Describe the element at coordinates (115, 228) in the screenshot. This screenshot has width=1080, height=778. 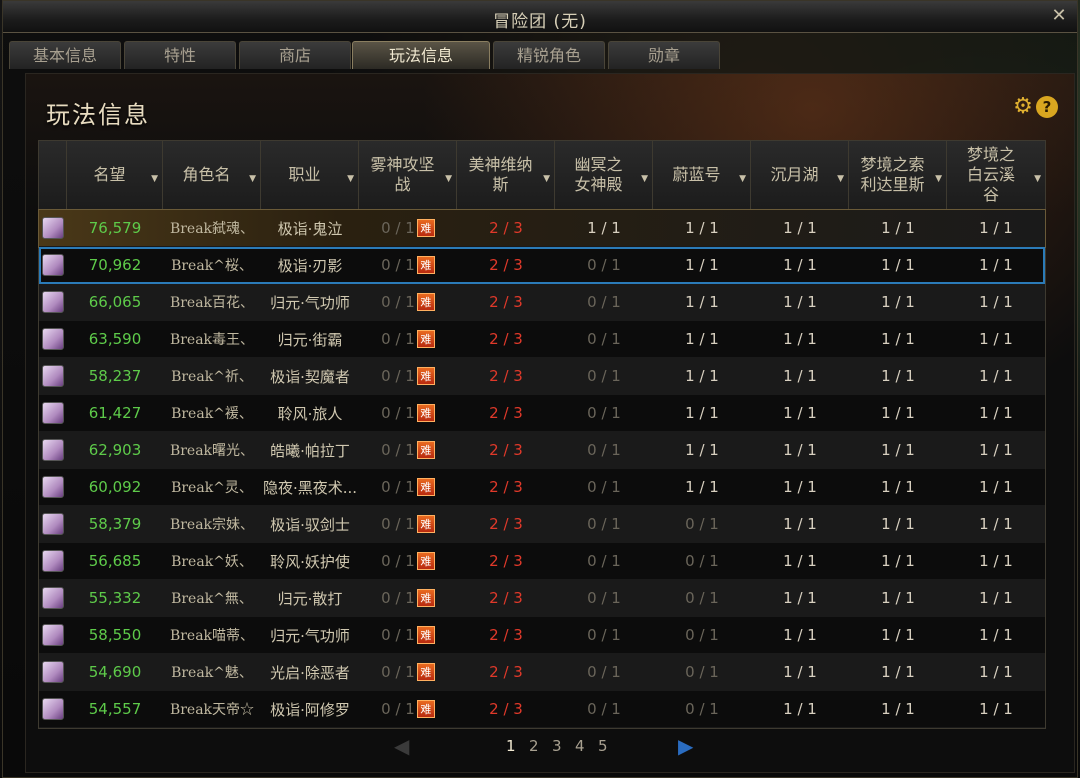
I see `reputation-cell: 76,579` at that location.